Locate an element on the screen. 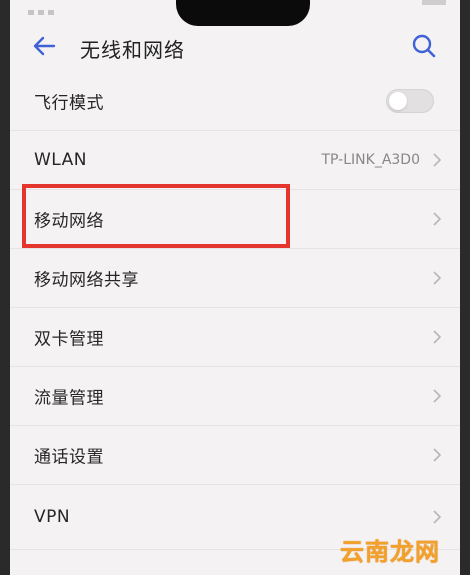  call-settings-row: 通话设置 is located at coordinates (235, 455).